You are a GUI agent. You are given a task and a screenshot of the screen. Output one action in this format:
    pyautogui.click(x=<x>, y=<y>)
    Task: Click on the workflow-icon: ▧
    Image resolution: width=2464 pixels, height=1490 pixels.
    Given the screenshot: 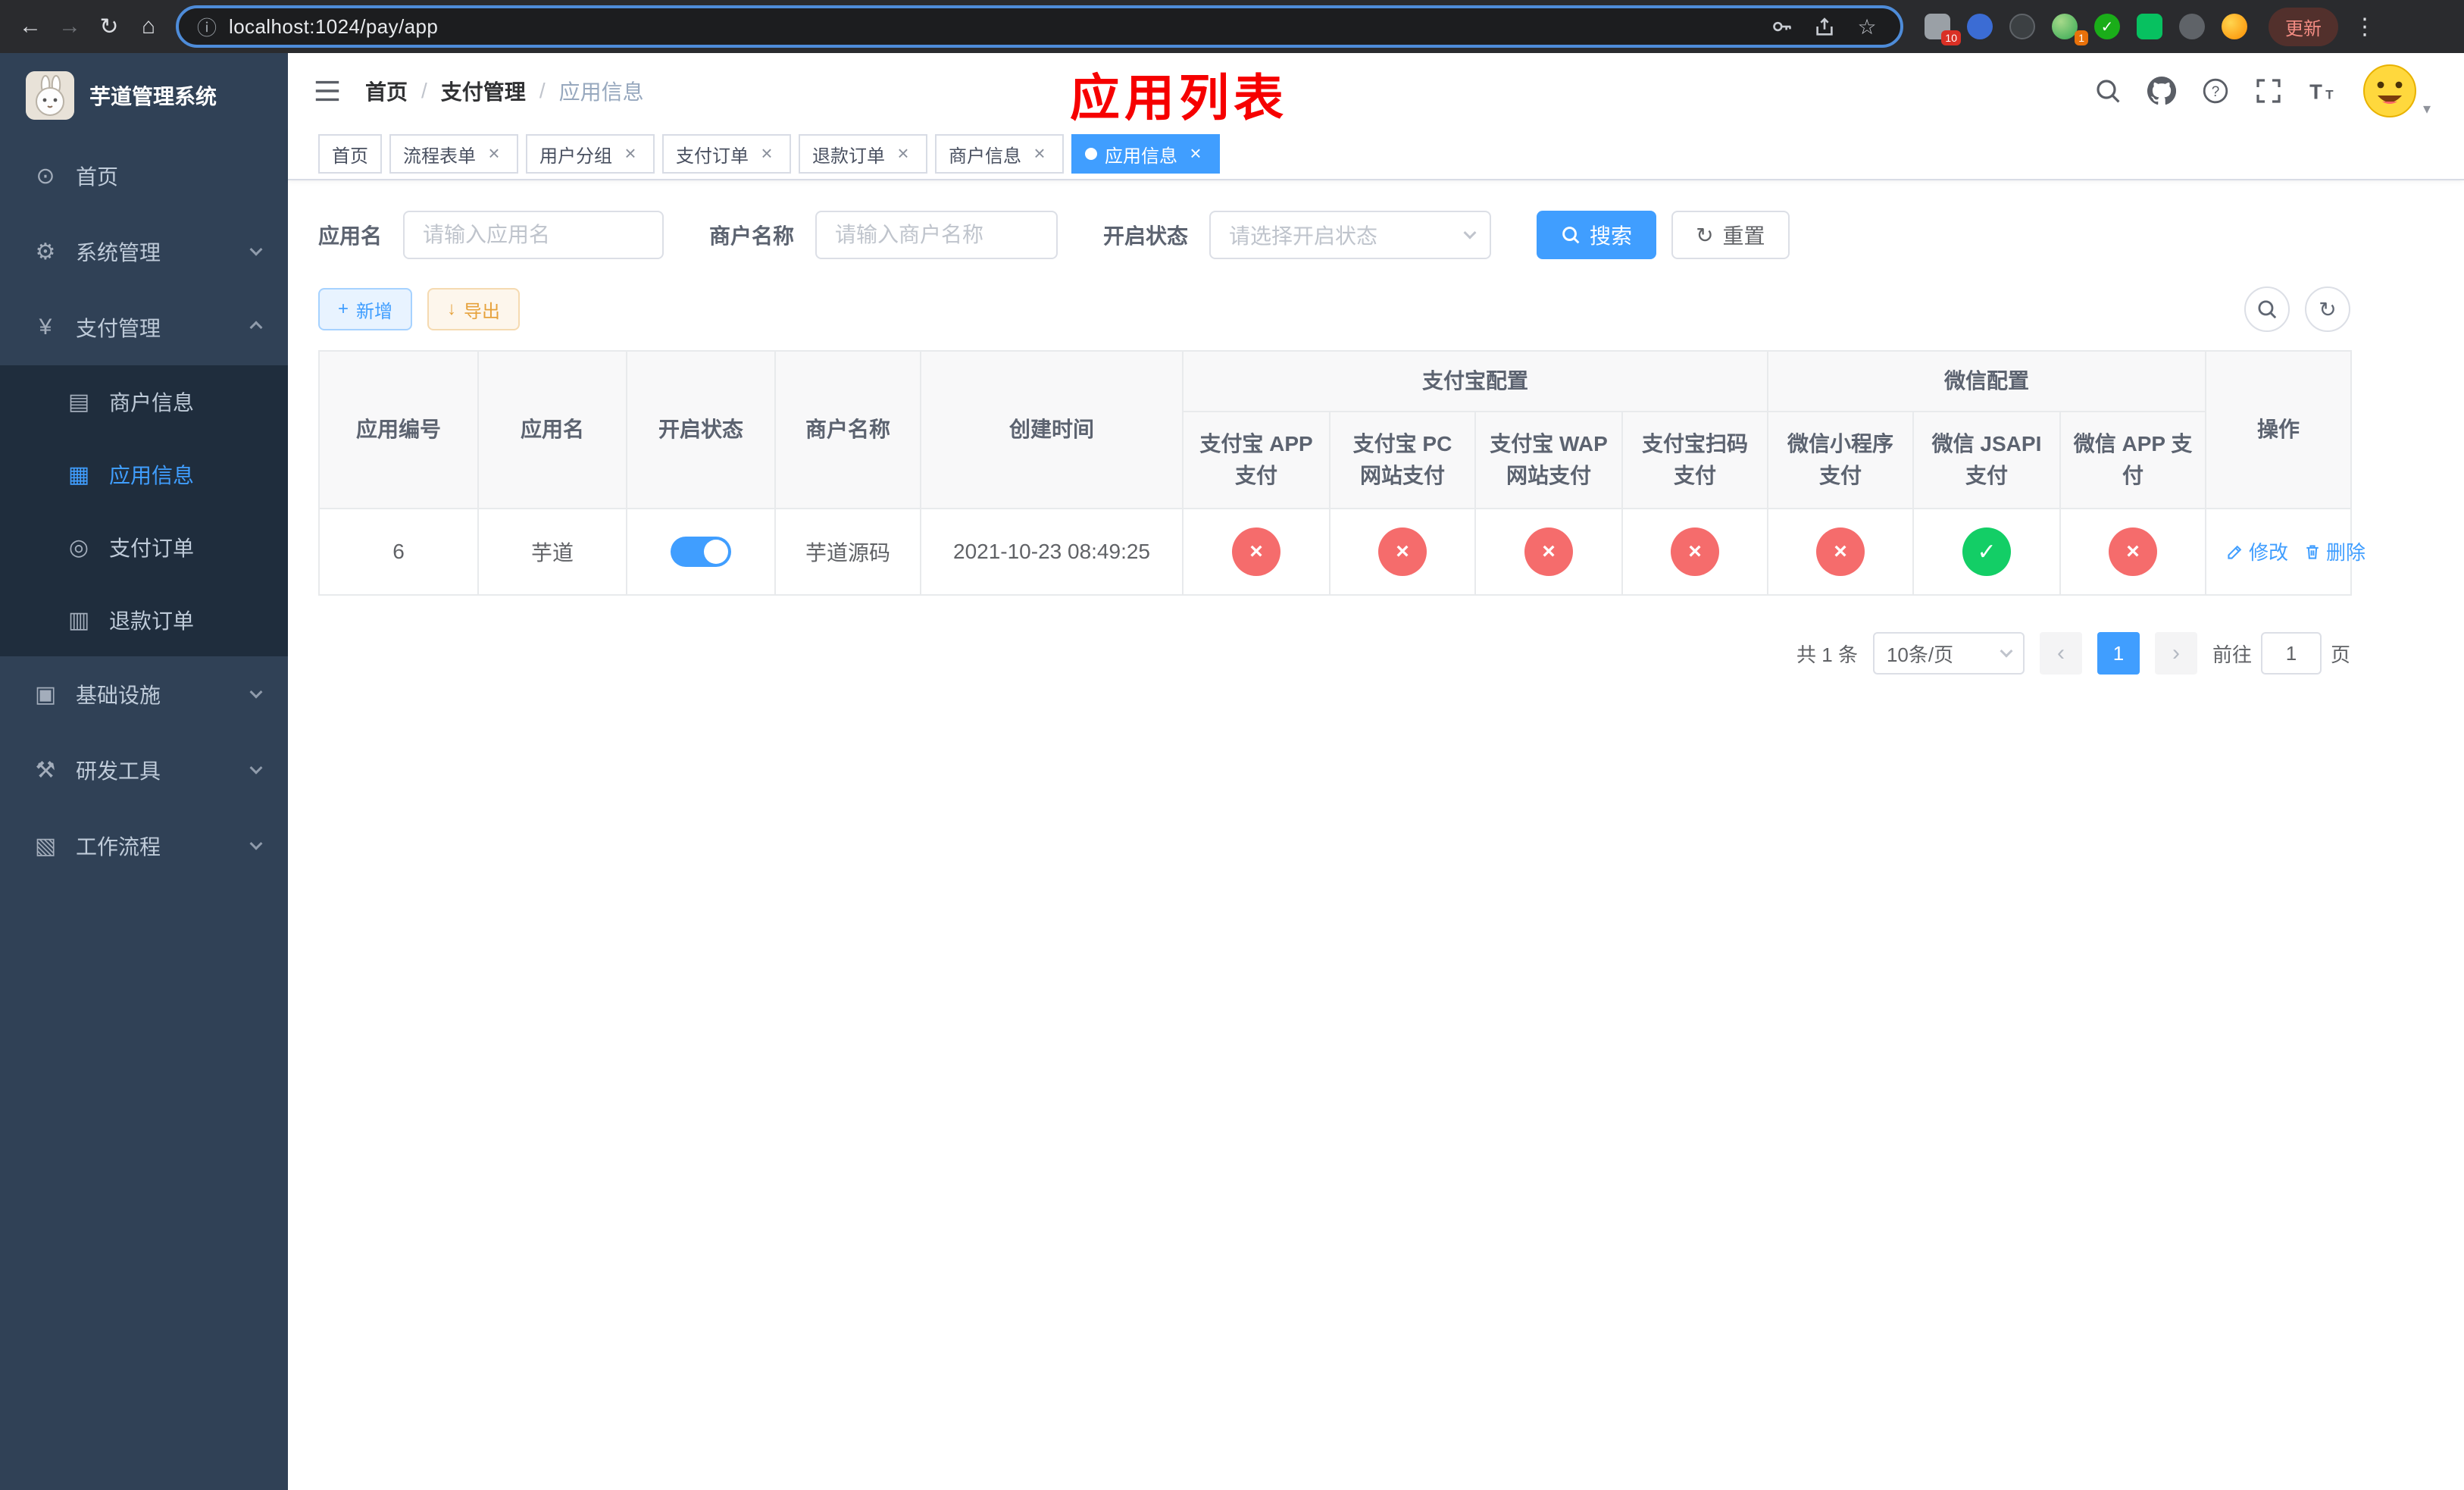 What is the action you would take?
    pyautogui.click(x=45, y=846)
    